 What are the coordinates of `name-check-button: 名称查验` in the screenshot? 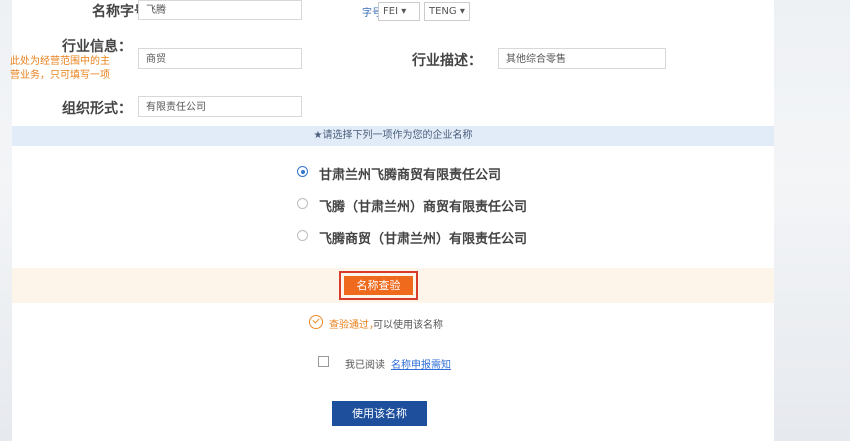 It's located at (378, 285).